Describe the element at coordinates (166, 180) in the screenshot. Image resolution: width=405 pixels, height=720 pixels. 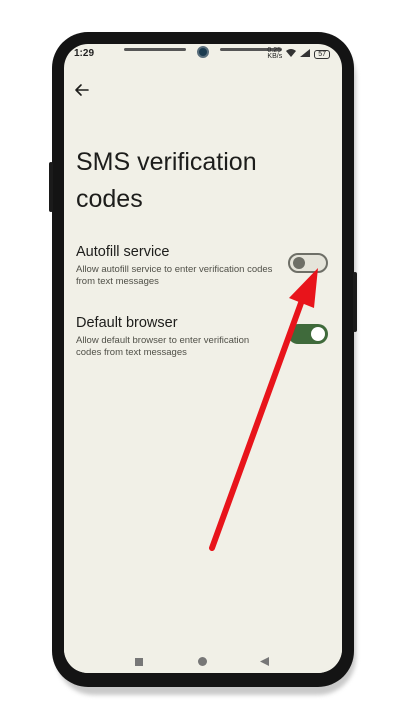
I see `page-title: SMS verification codes` at that location.